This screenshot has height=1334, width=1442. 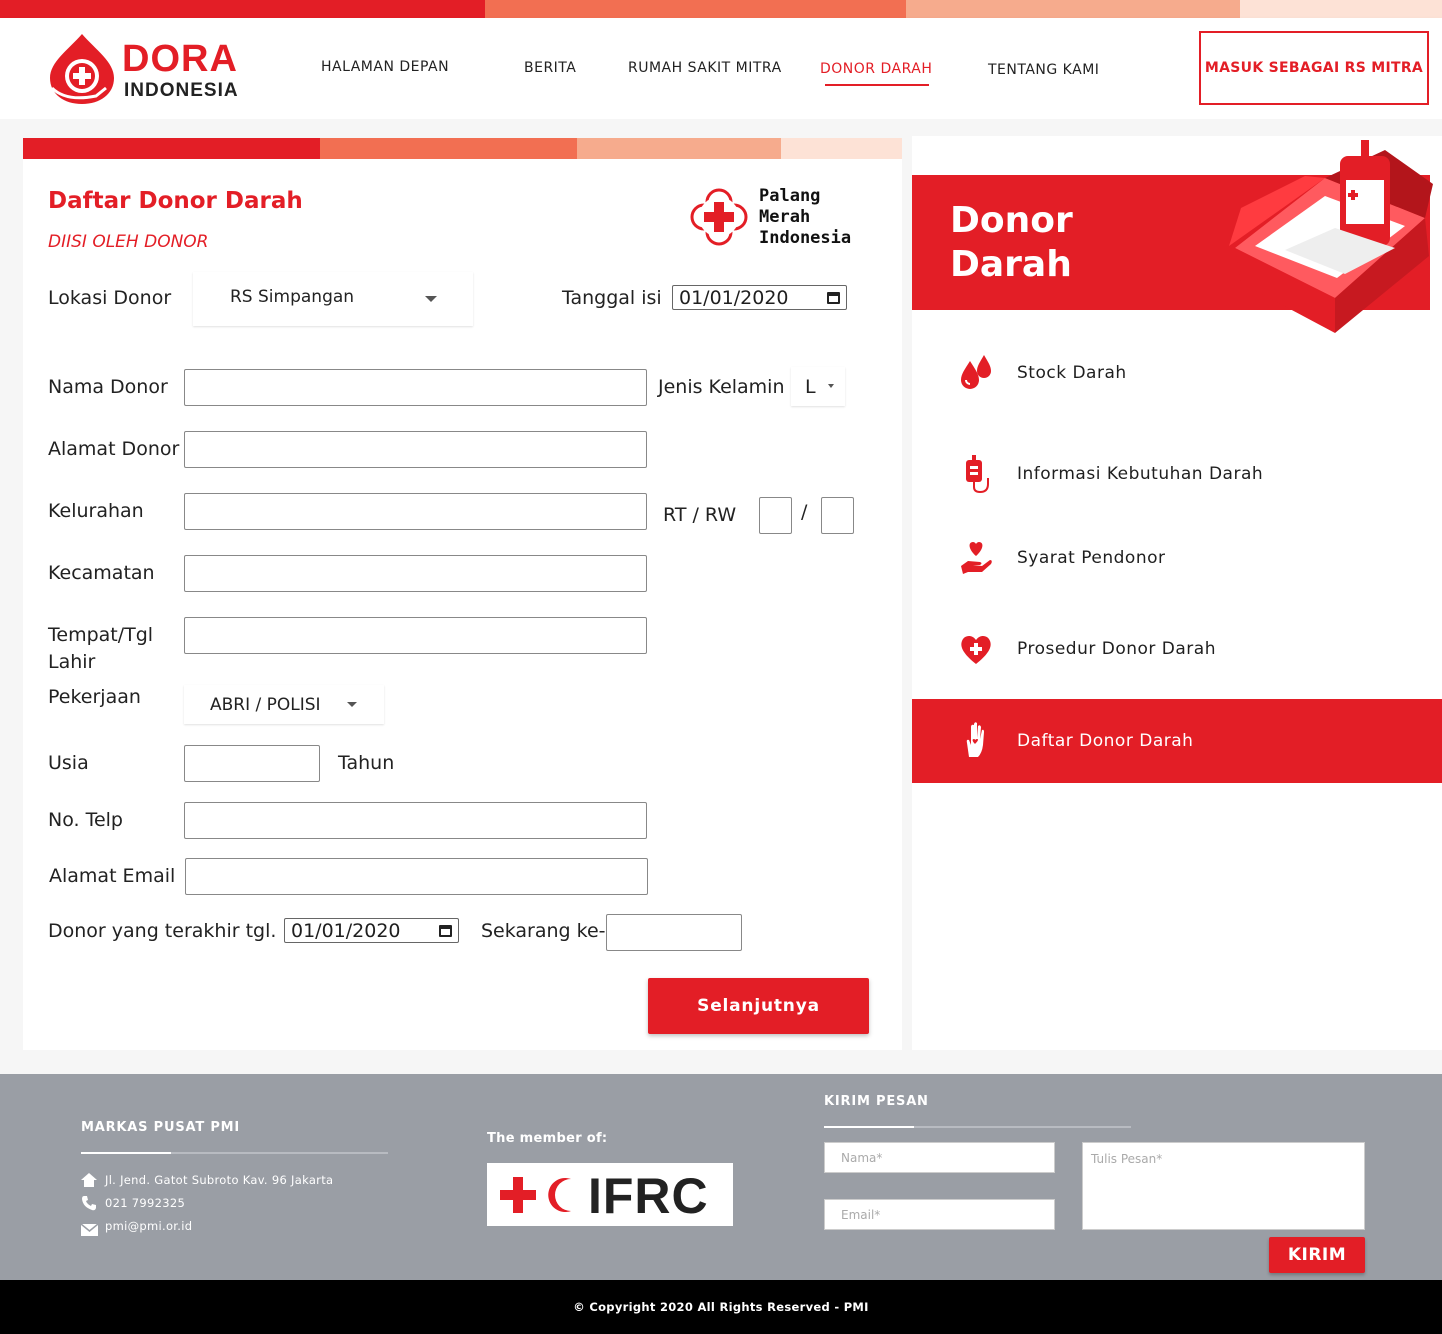 I want to click on card-stripe-red, so click(x=171, y=148).